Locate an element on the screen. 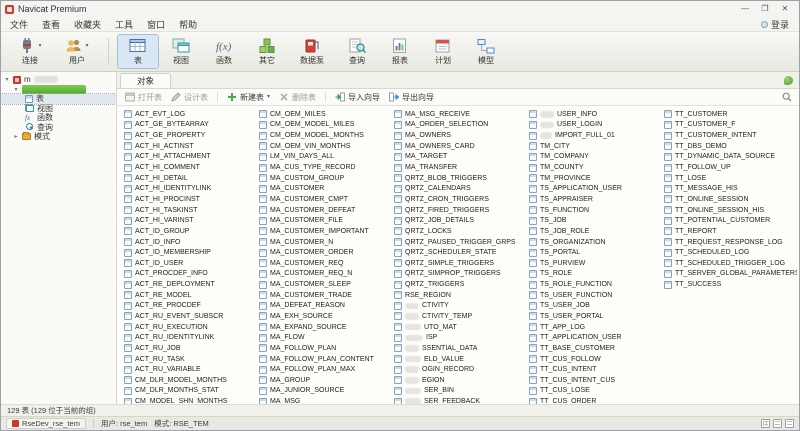  table-item: TT_APPLICATION_USER is located at coordinates (594, 337).